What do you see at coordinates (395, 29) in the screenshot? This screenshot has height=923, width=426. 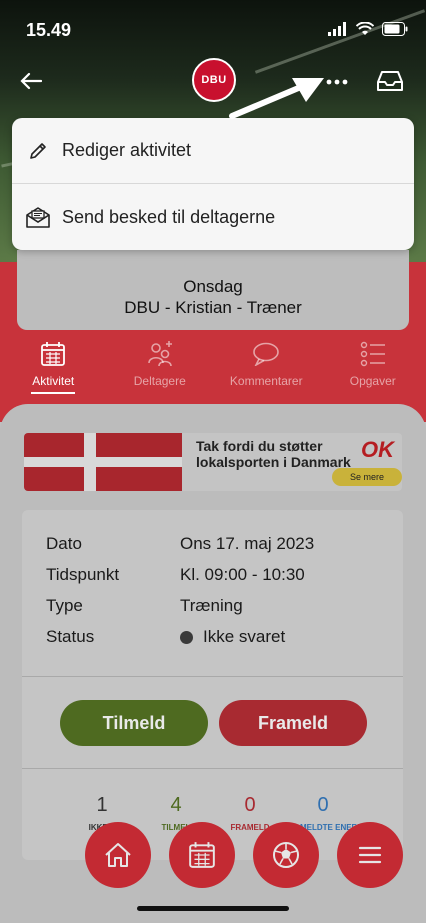 I see `battery-icon` at bounding box center [395, 29].